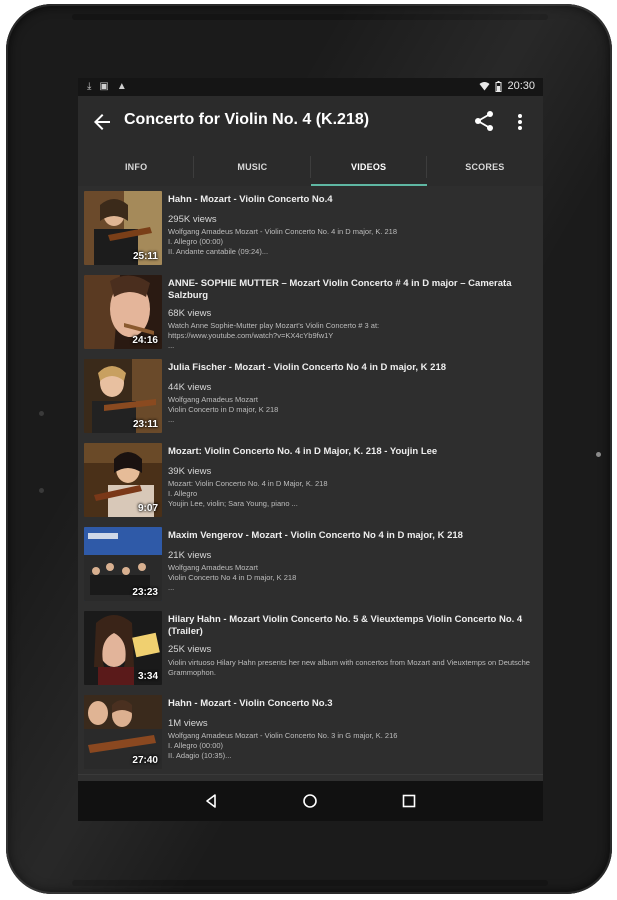 This screenshot has width=617, height=900. I want to click on video-duration: 3:34, so click(147, 676).